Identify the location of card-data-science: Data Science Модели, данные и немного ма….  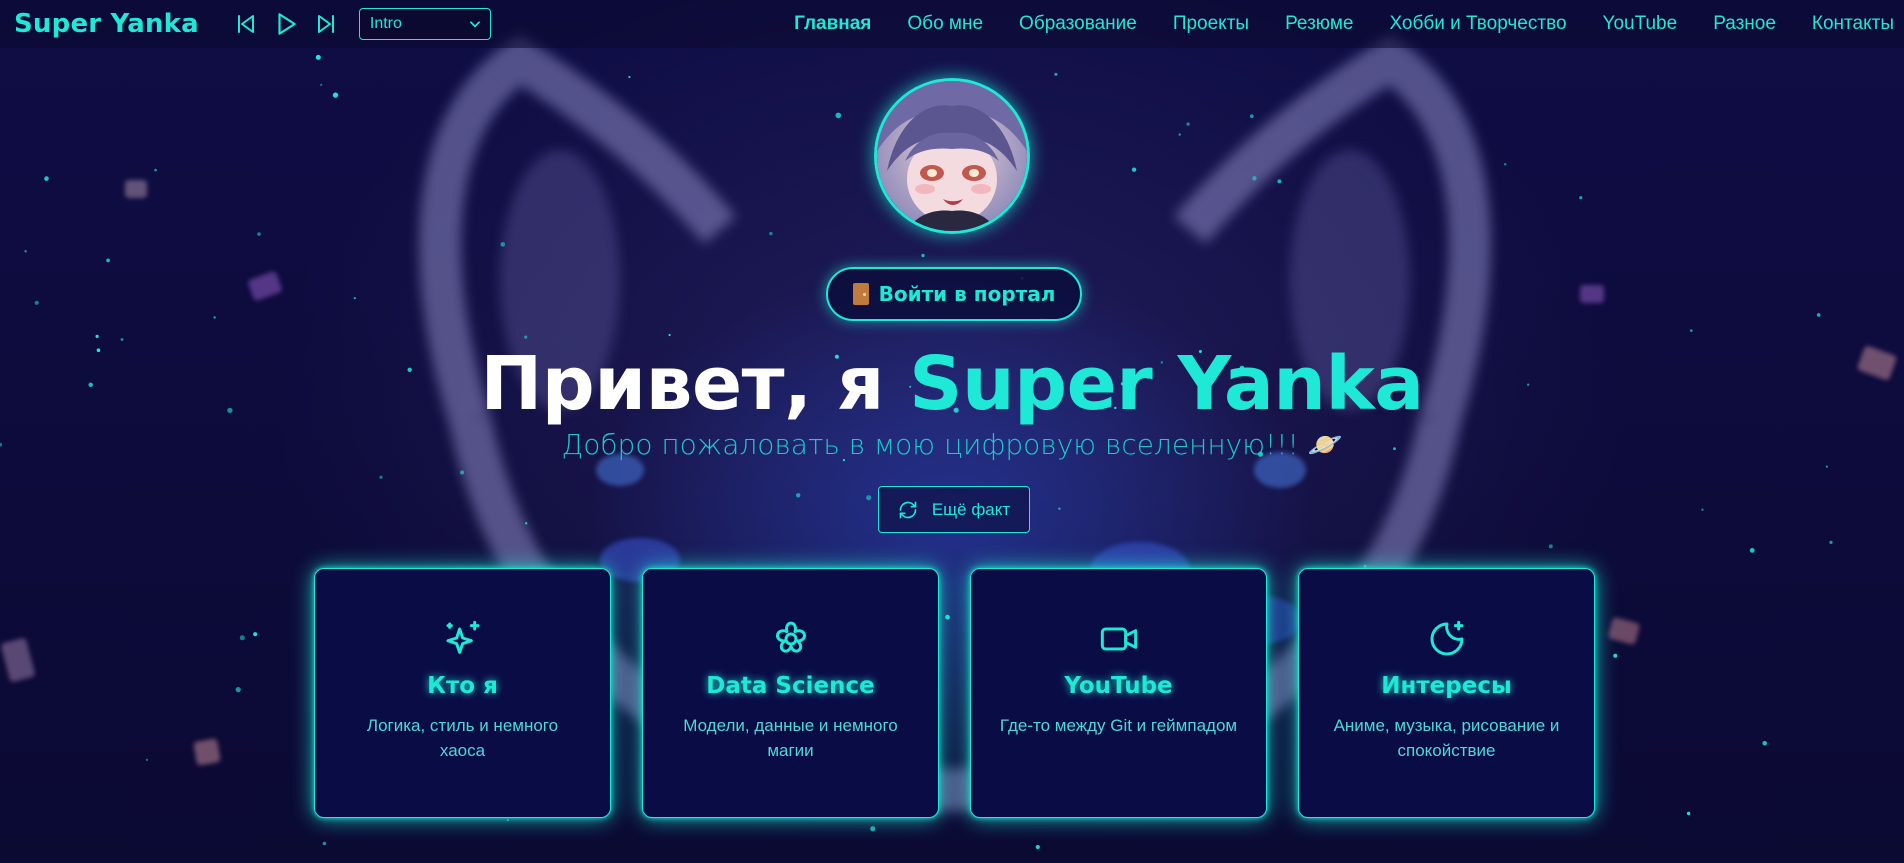
(790, 693).